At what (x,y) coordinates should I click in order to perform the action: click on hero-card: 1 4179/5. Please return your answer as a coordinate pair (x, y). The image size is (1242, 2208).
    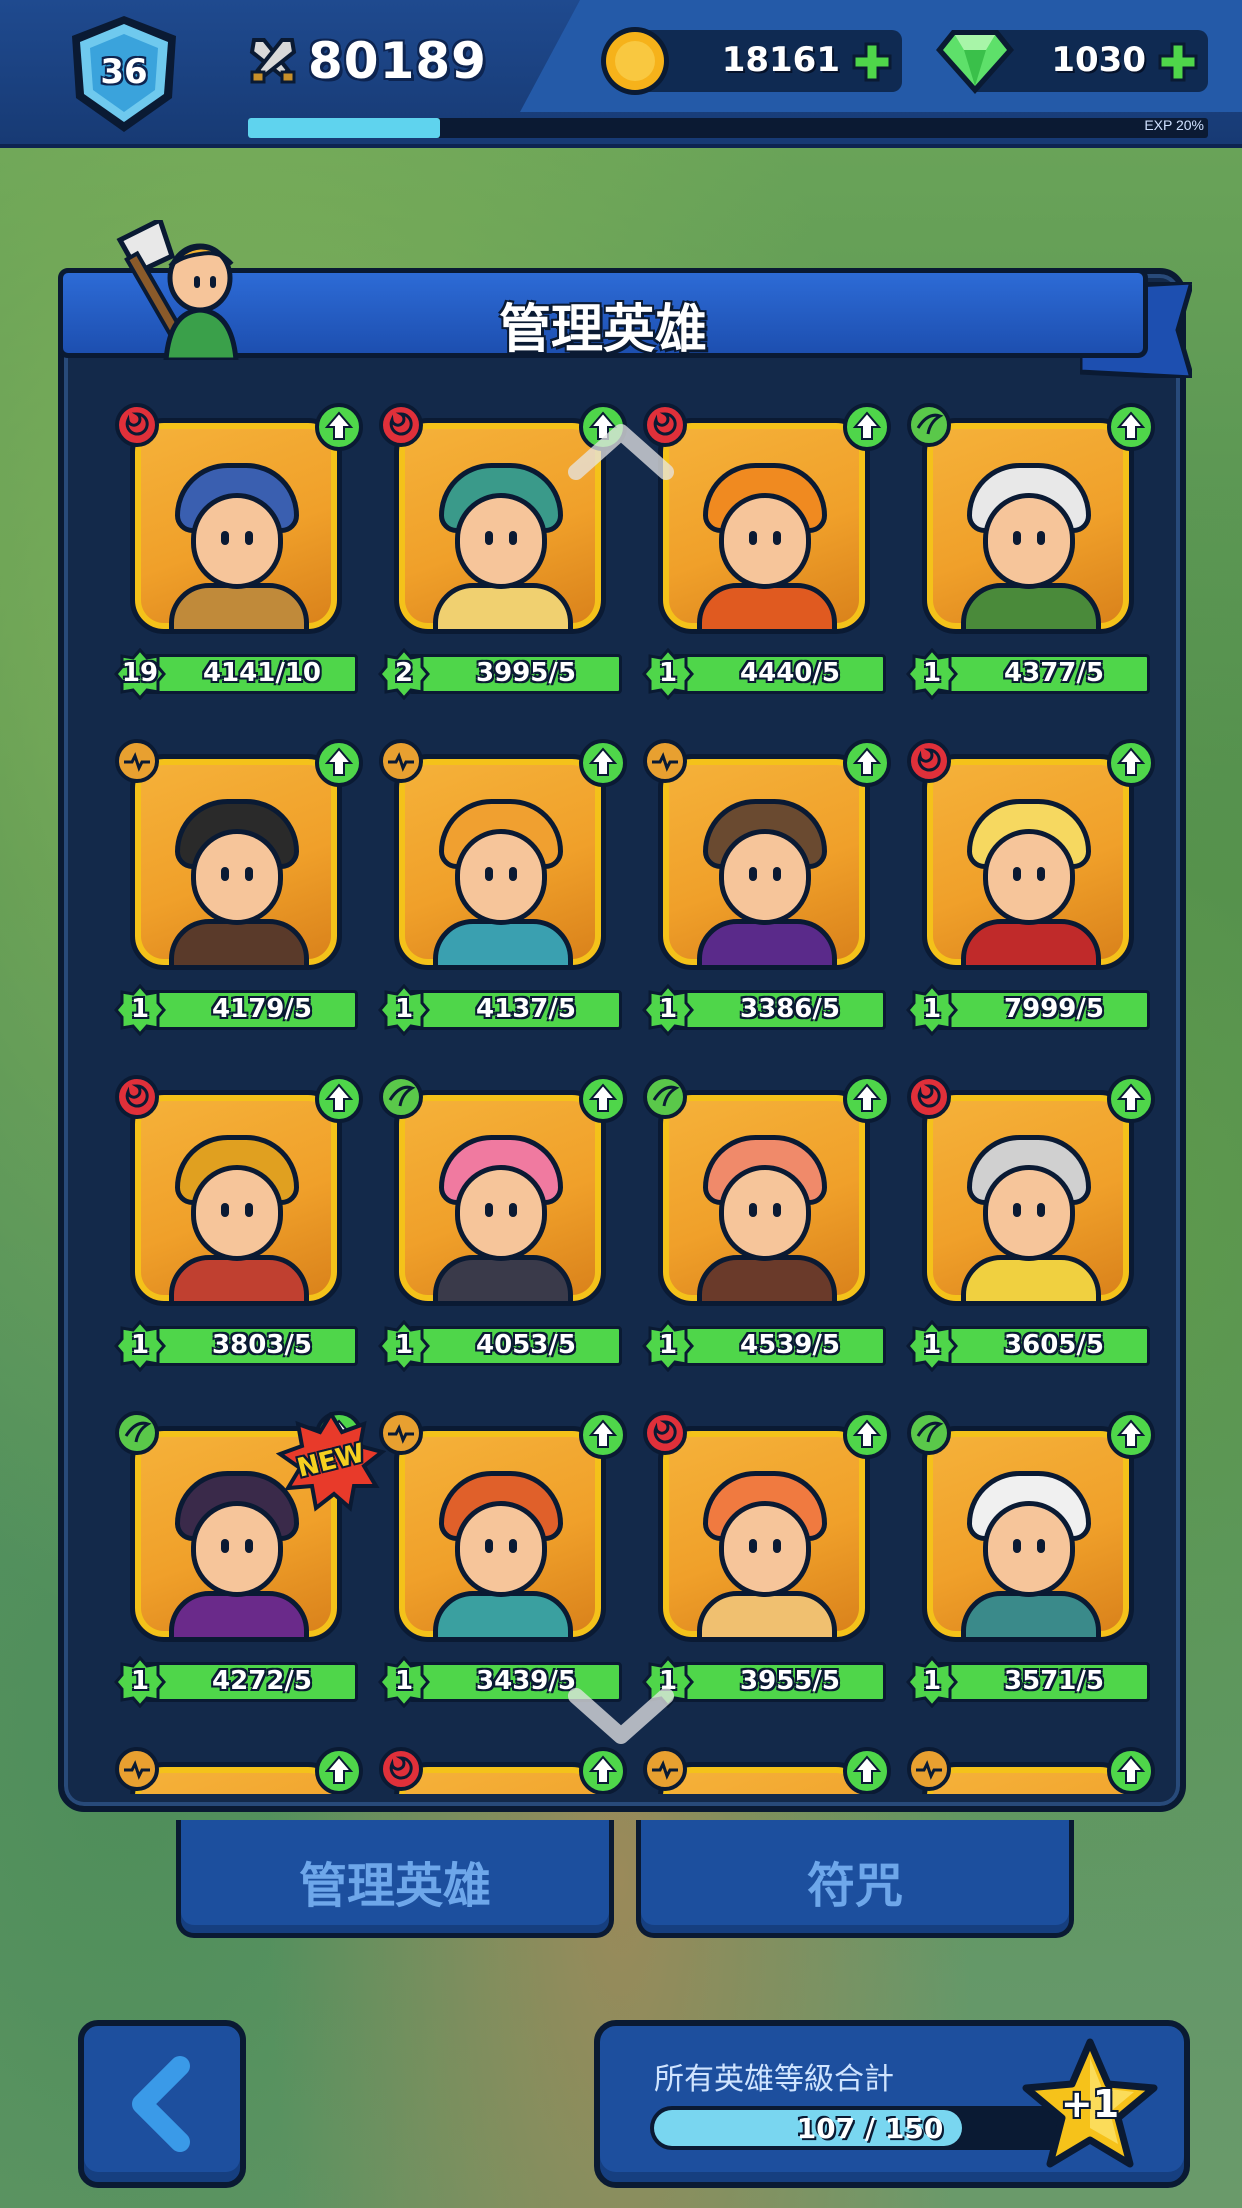
    Looking at the image, I should click on (238, 889).